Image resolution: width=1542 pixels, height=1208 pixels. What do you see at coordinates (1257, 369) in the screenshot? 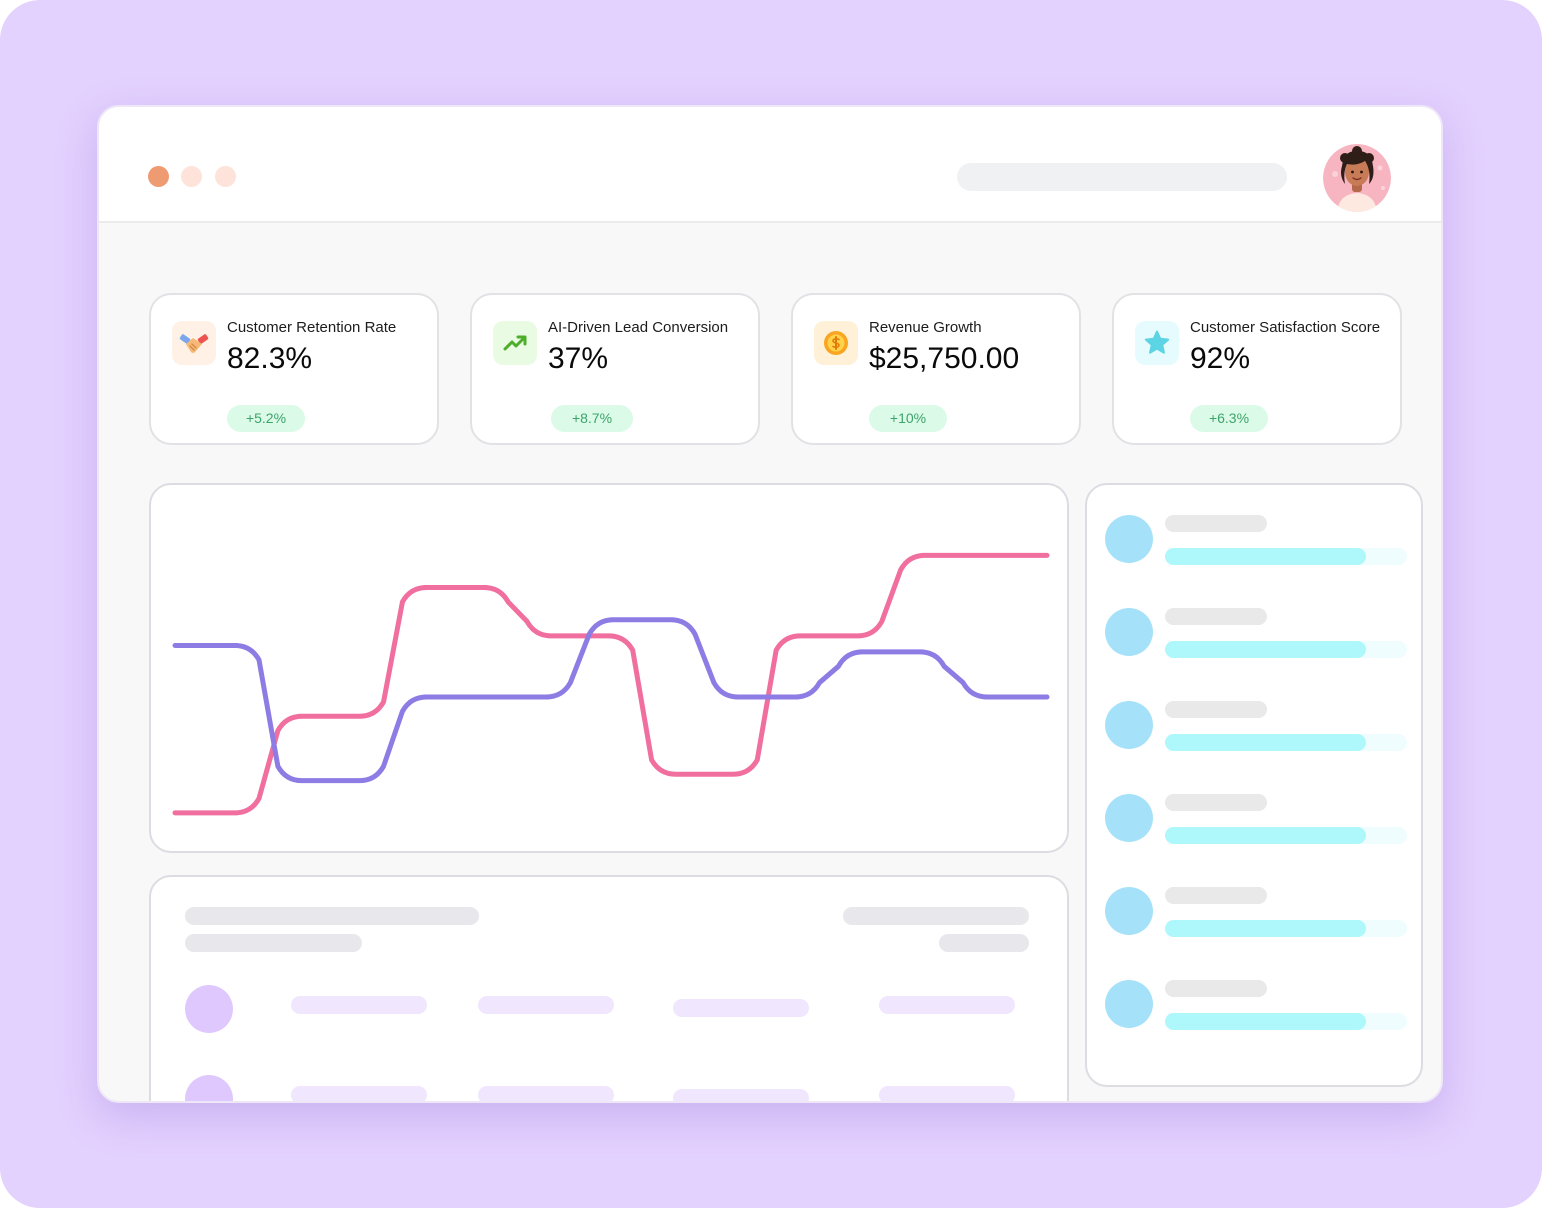
I see `kpi-card-satisfaction: Customer Satisfaction Score 92% +6.3%` at bounding box center [1257, 369].